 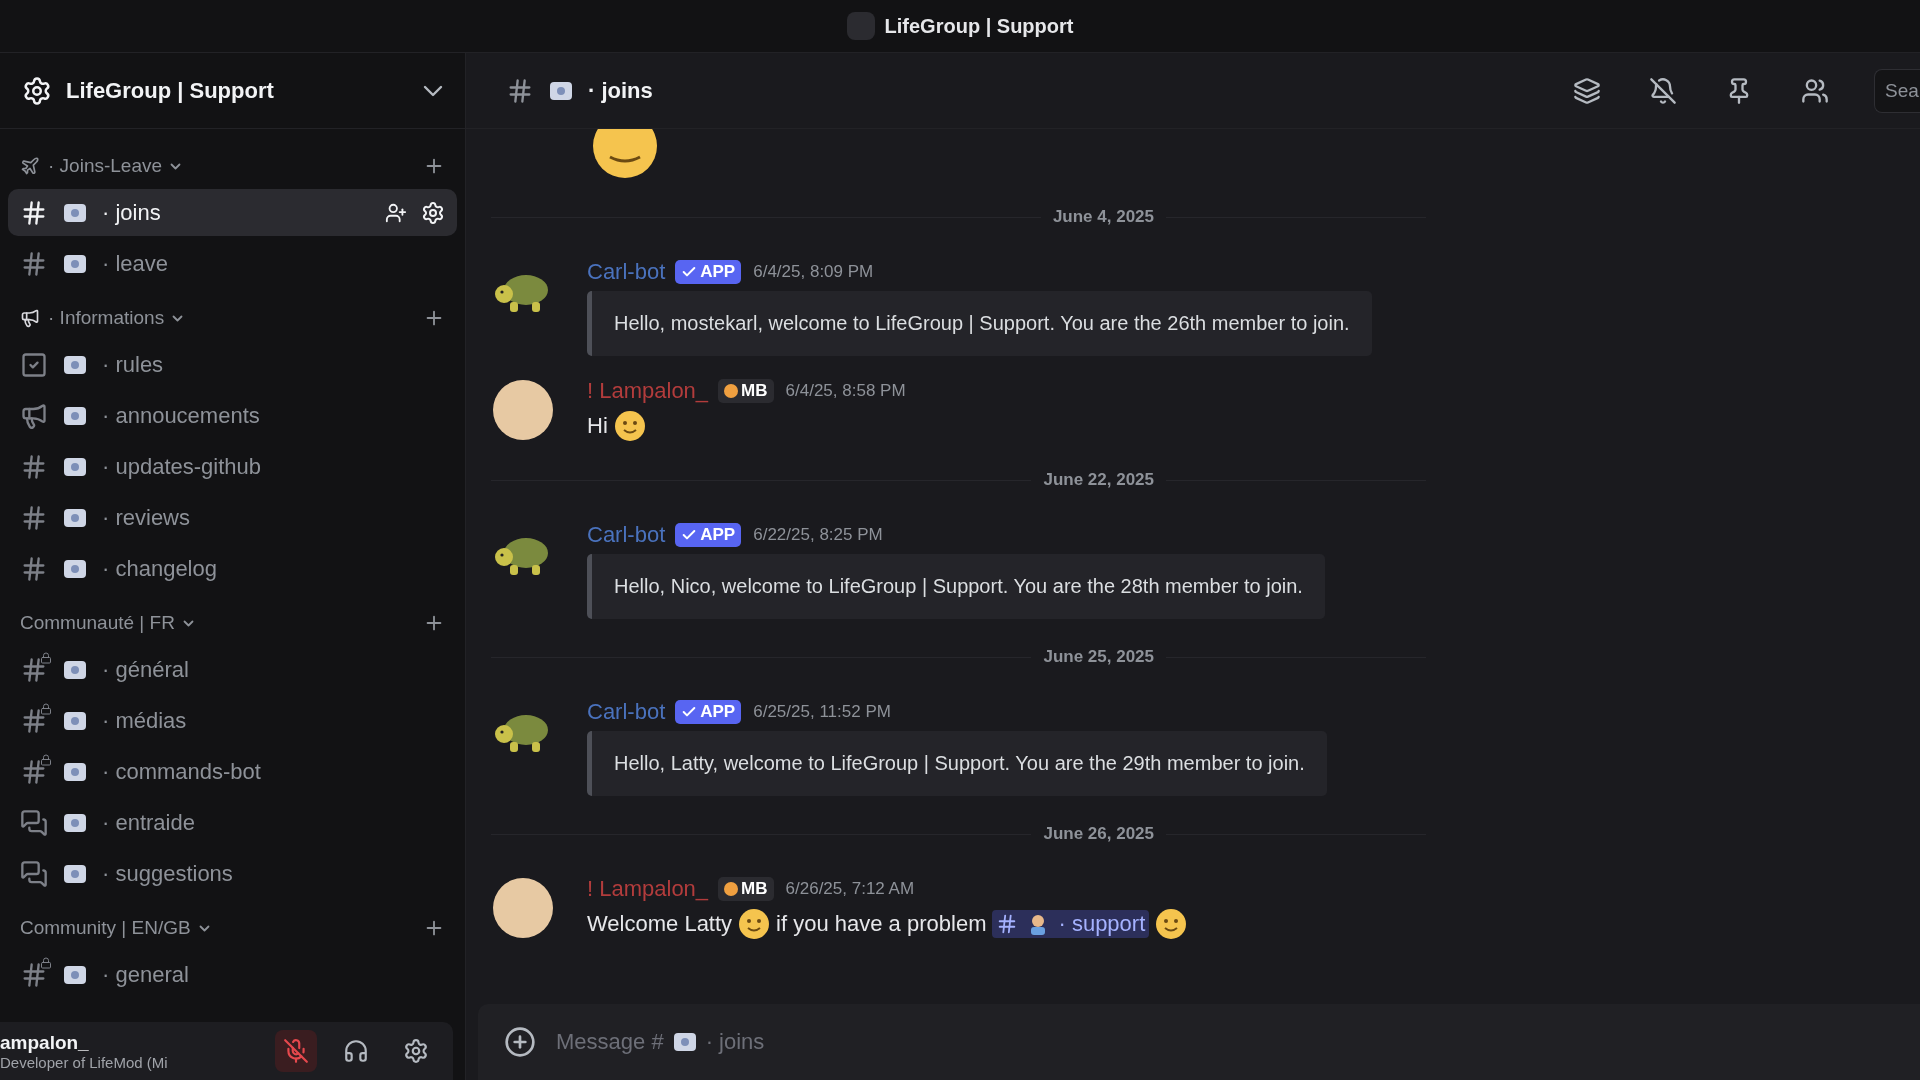 I want to click on timestamp: 6/25/25, 11:52 PM, so click(x=822, y=712).